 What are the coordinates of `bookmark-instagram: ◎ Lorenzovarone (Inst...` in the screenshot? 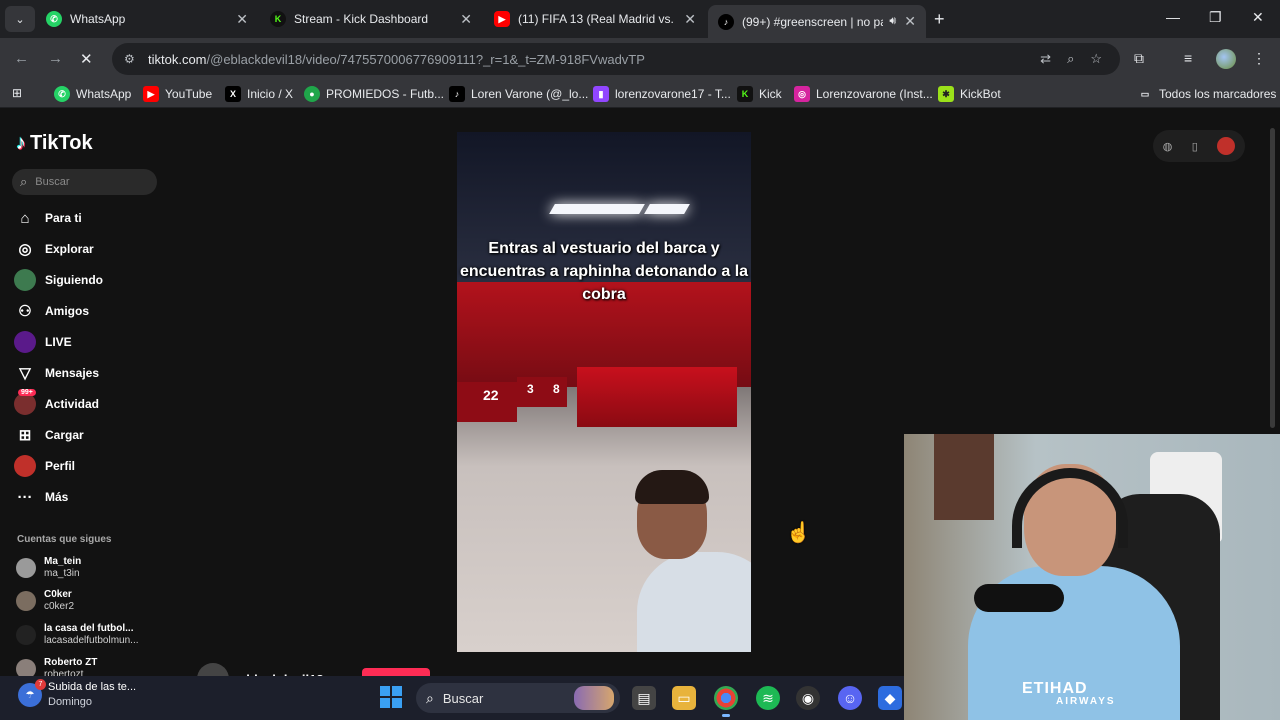 It's located at (863, 94).